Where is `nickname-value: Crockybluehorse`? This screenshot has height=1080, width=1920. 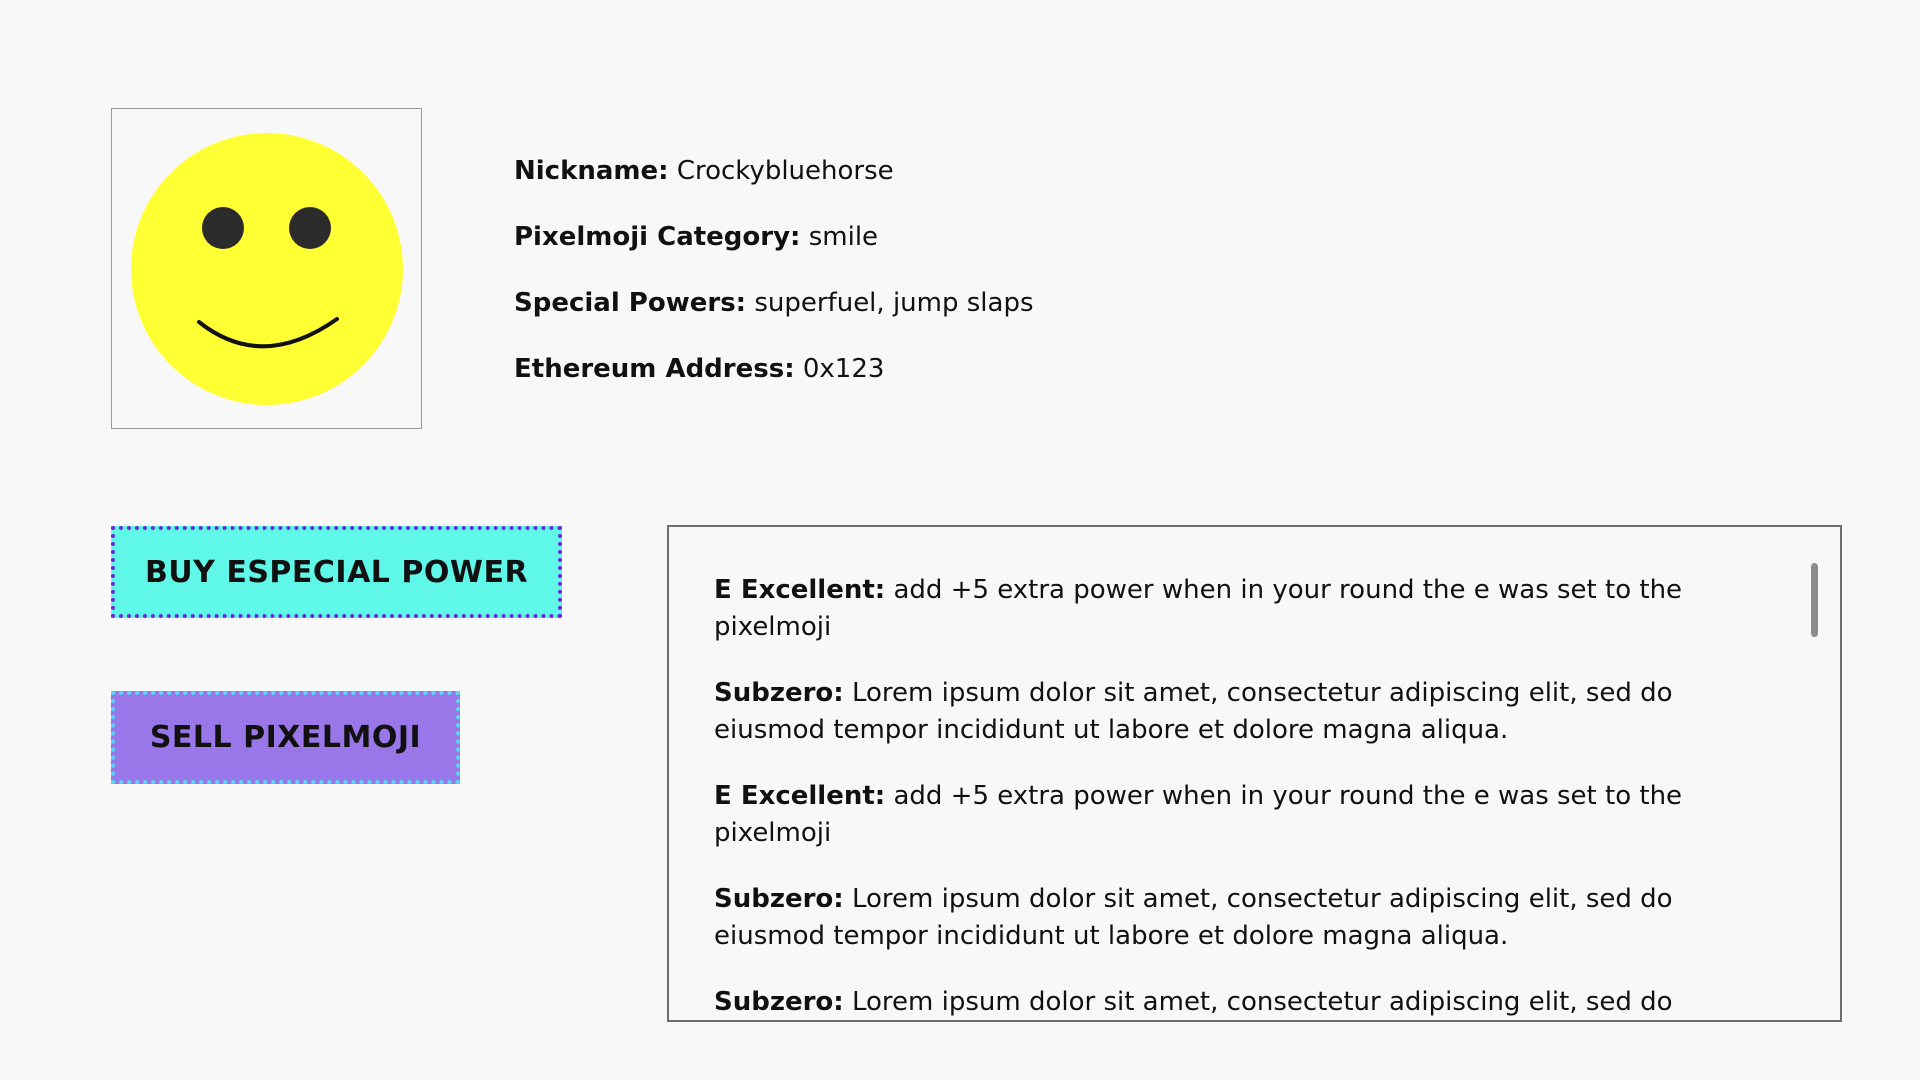 nickname-value: Crockybluehorse is located at coordinates (785, 171).